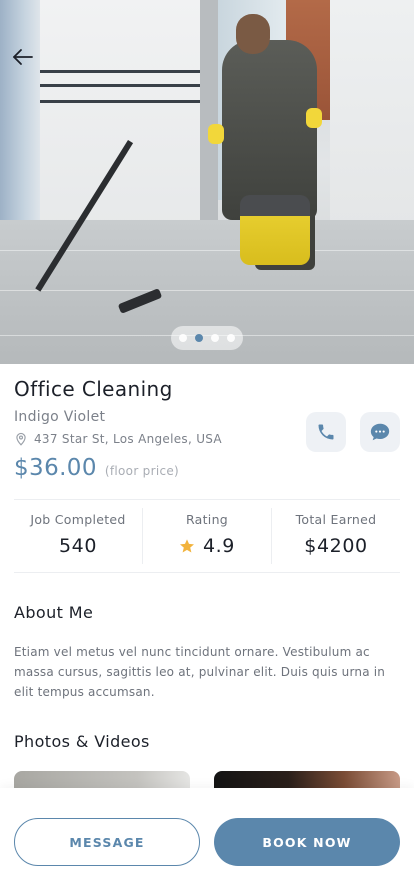 The height and width of the screenshot is (896, 414). I want to click on chat-button, so click(380, 432).